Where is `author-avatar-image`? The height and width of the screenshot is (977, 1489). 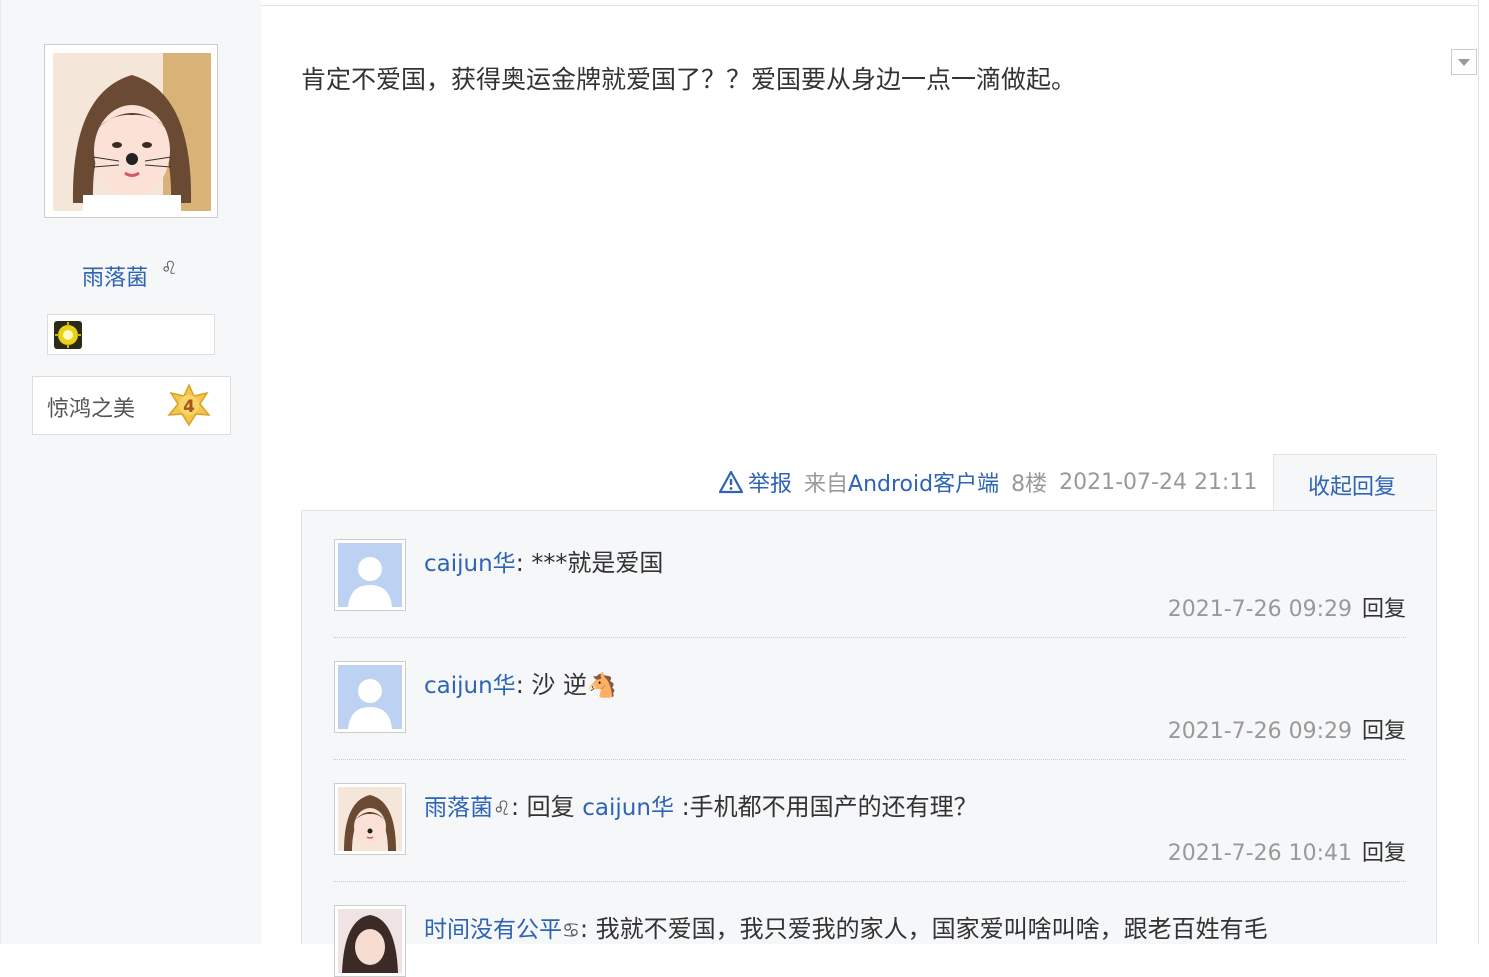
author-avatar-image is located at coordinates (132, 132).